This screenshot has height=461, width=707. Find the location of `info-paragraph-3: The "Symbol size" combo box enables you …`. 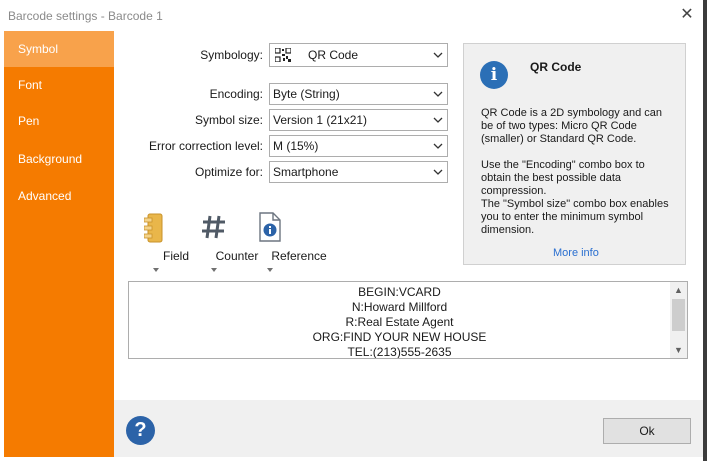

info-paragraph-3: The "Symbol size" combo box enables you … is located at coordinates (575, 217).